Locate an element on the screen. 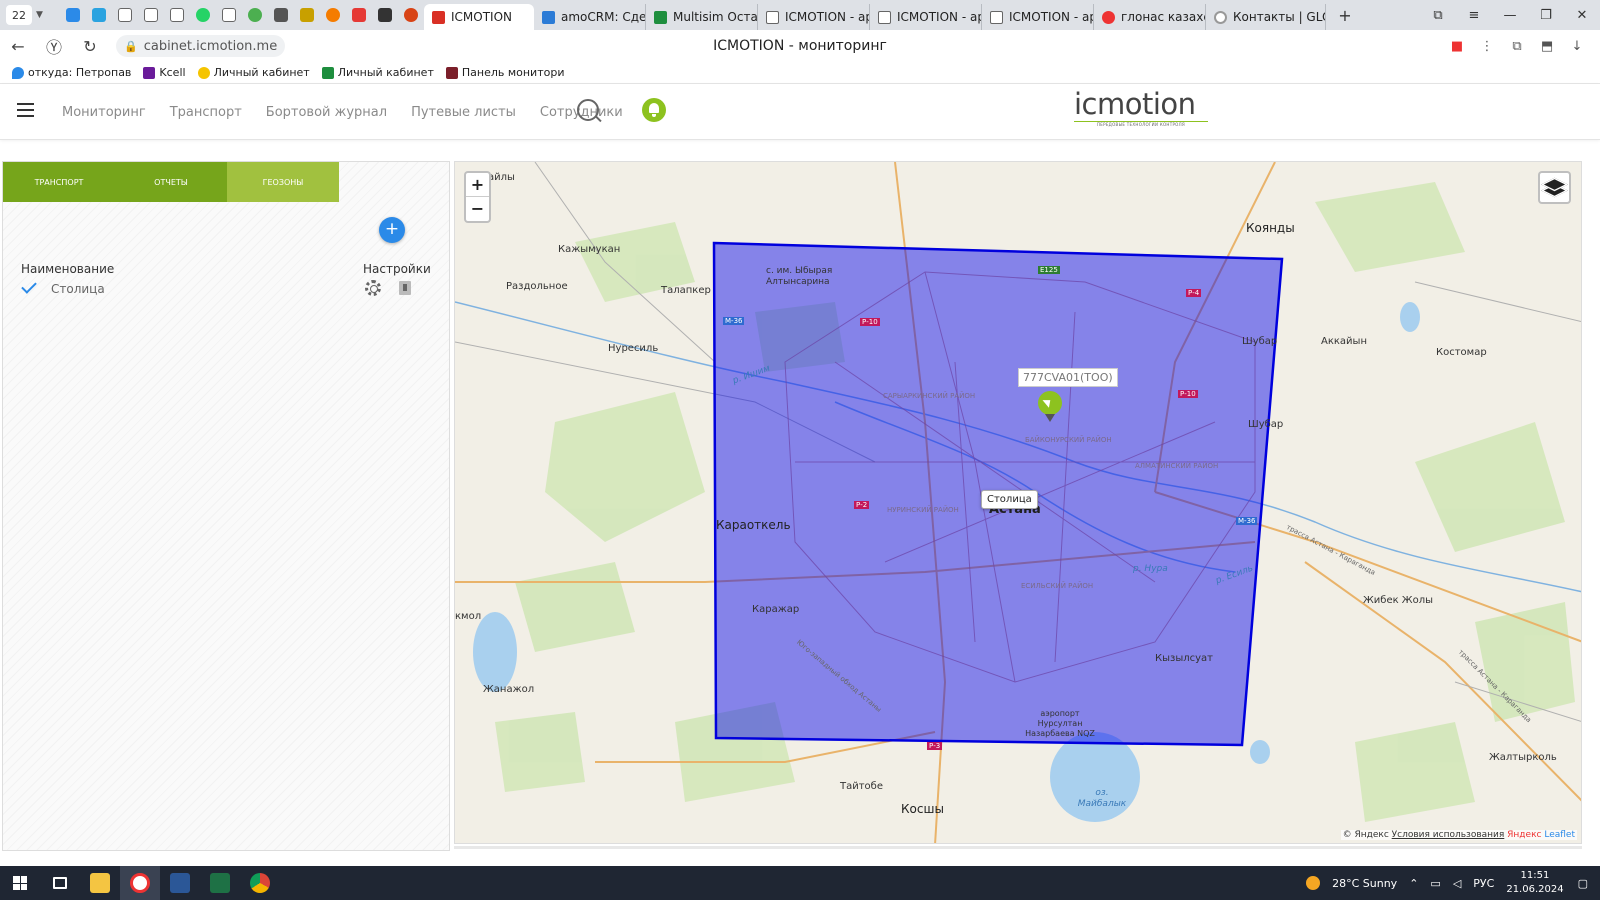 Image resolution: width=1600 pixels, height=900 pixels. bookmark-icon: ■ is located at coordinates (1457, 46).